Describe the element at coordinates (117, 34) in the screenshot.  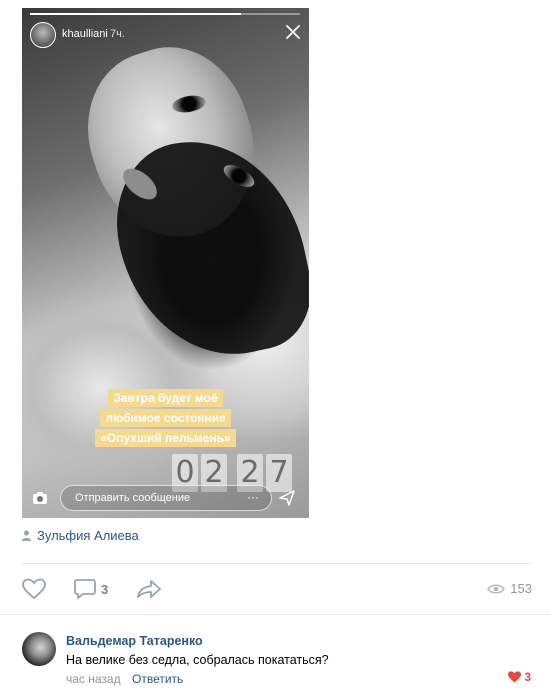
I see `story-time-ago: 7ч.` at that location.